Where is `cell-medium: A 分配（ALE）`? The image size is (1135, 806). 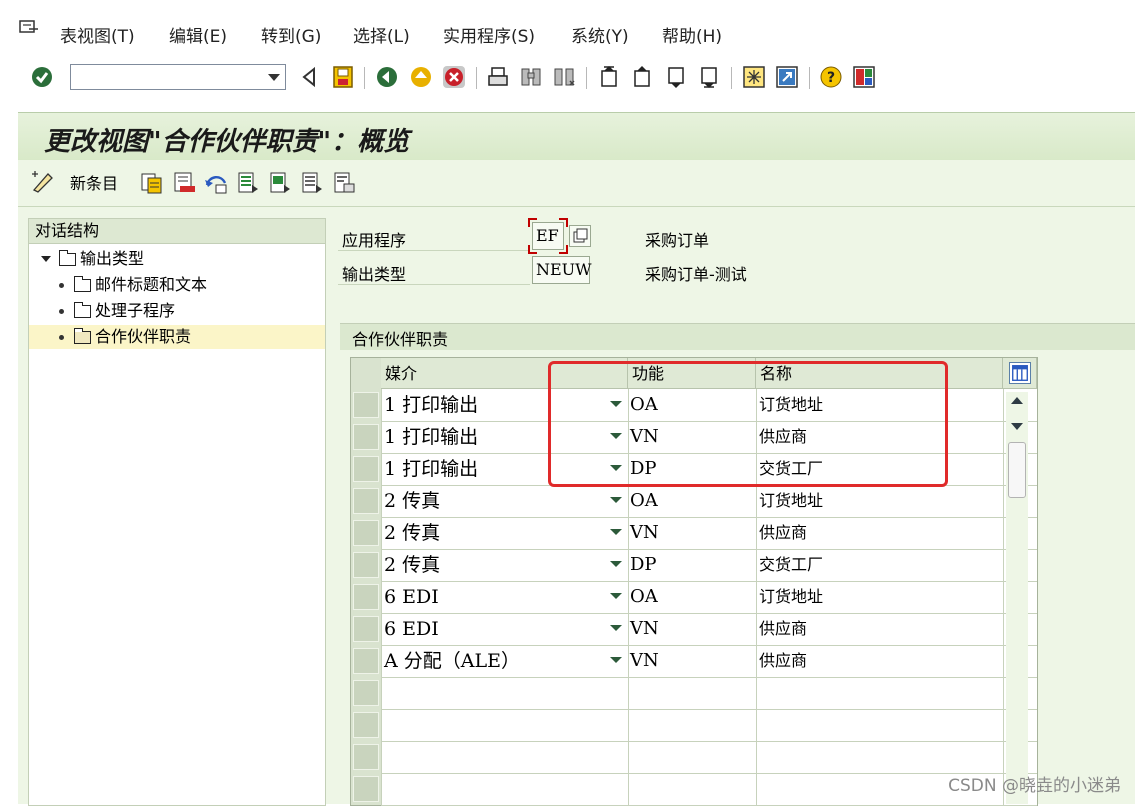 cell-medium: A 分配（ALE） is located at coordinates (452, 661).